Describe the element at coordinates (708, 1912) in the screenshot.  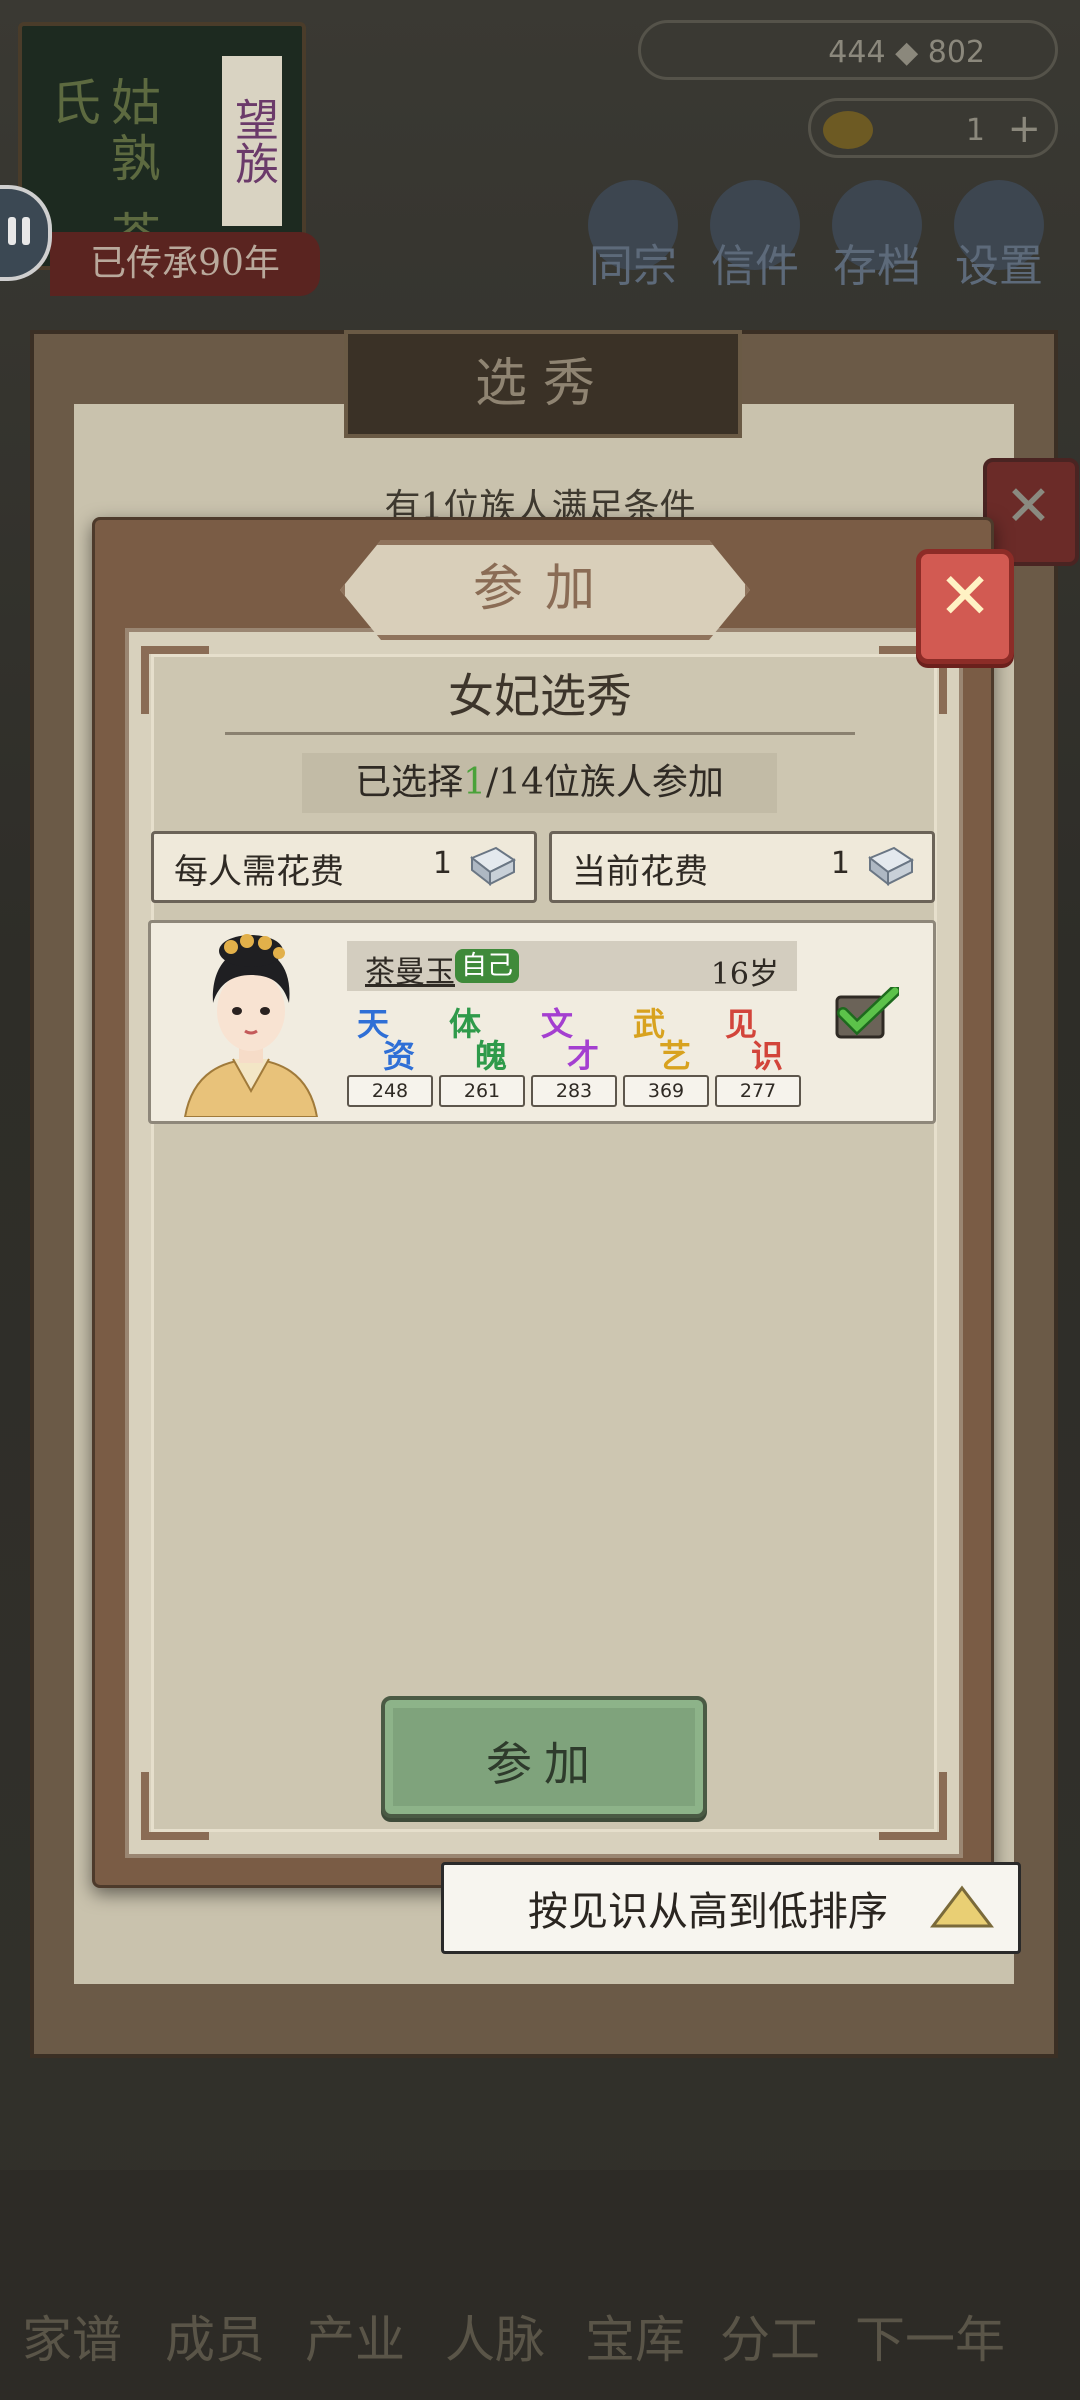
I see `sort-tooltip-text: 按见识从高到低排序` at that location.